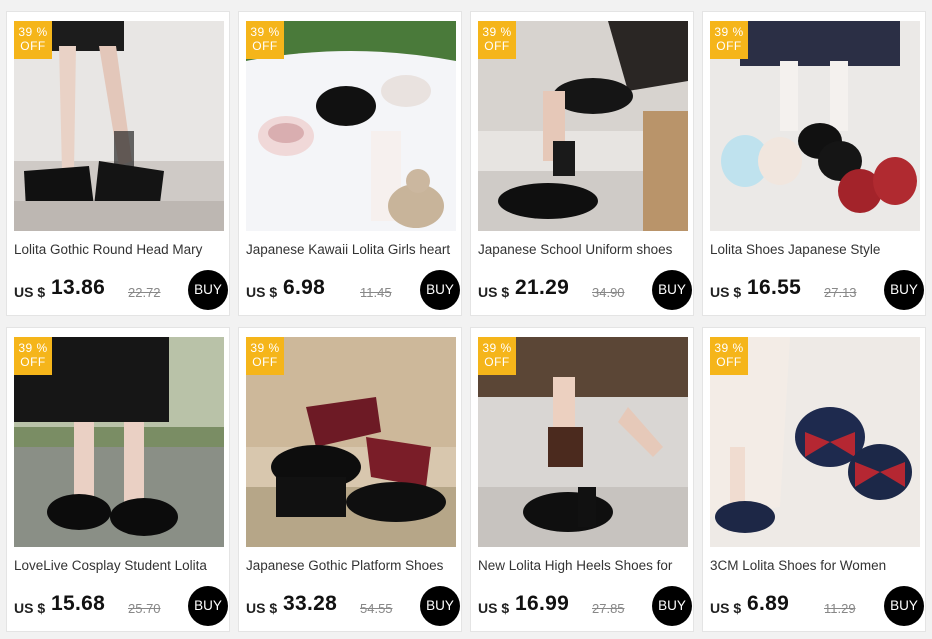  Describe the element at coordinates (144, 608) in the screenshot. I see `original-price: 25.70` at that location.